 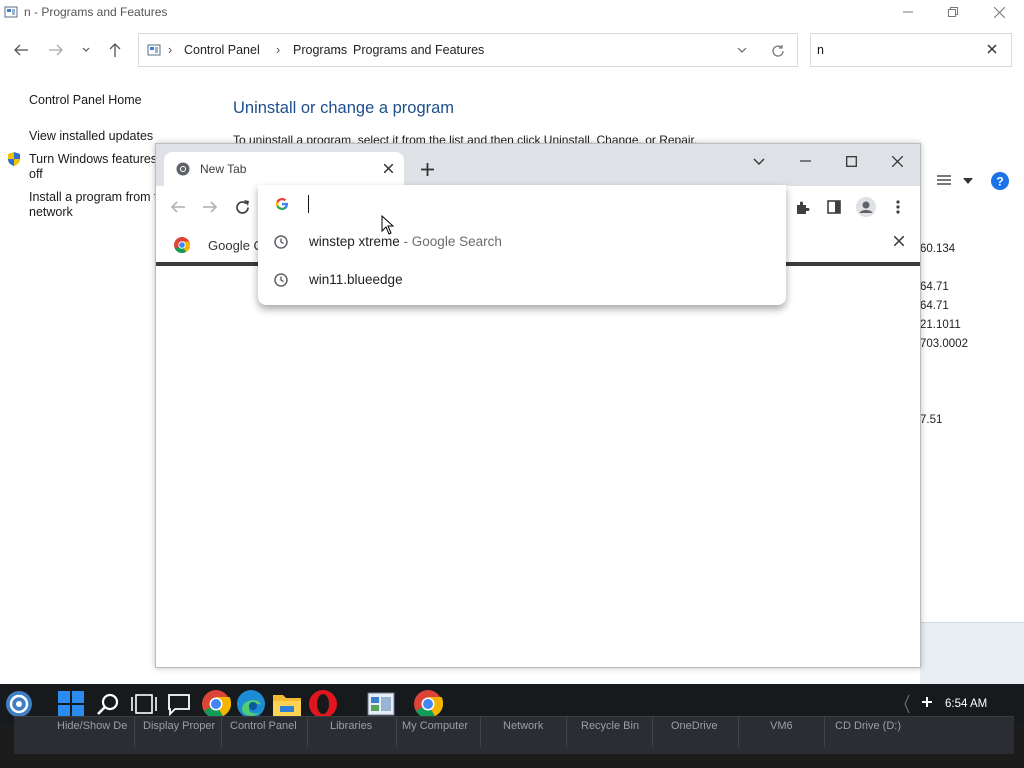 What do you see at coordinates (523, 726) in the screenshot?
I see `dock-item-network: Network` at bounding box center [523, 726].